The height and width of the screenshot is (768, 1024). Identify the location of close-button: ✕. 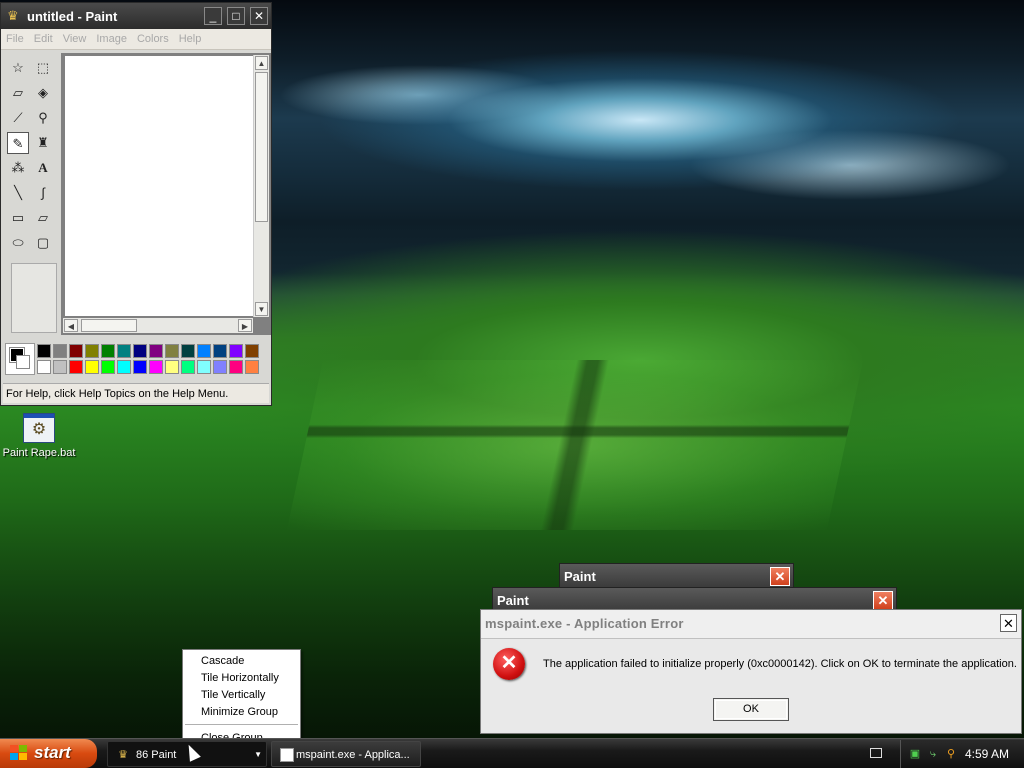
(259, 16).